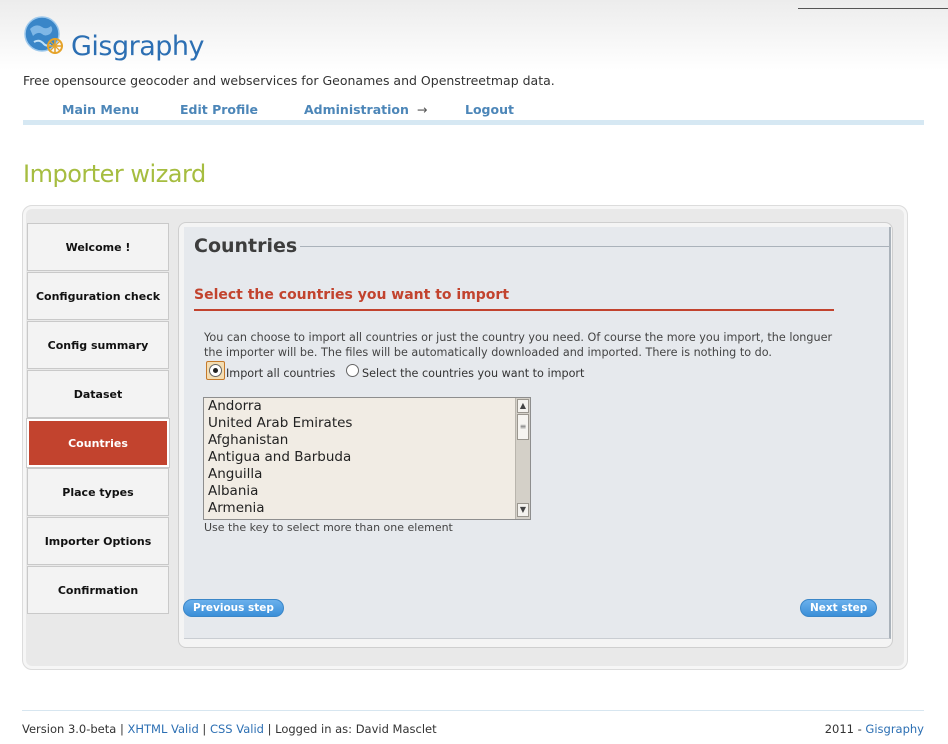  What do you see at coordinates (98, 345) in the screenshot?
I see `step-config-summary: Config summary` at bounding box center [98, 345].